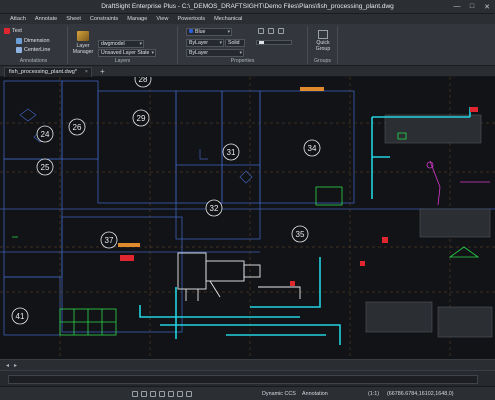  What do you see at coordinates (199, 43) in the screenshot?
I see `linestyle-value: ByLayer` at bounding box center [199, 43].